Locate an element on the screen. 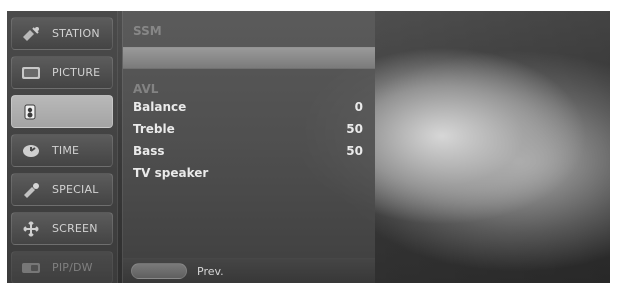 This screenshot has width=617, height=289. submenu-item-balance: Balance 0 is located at coordinates (248, 107).